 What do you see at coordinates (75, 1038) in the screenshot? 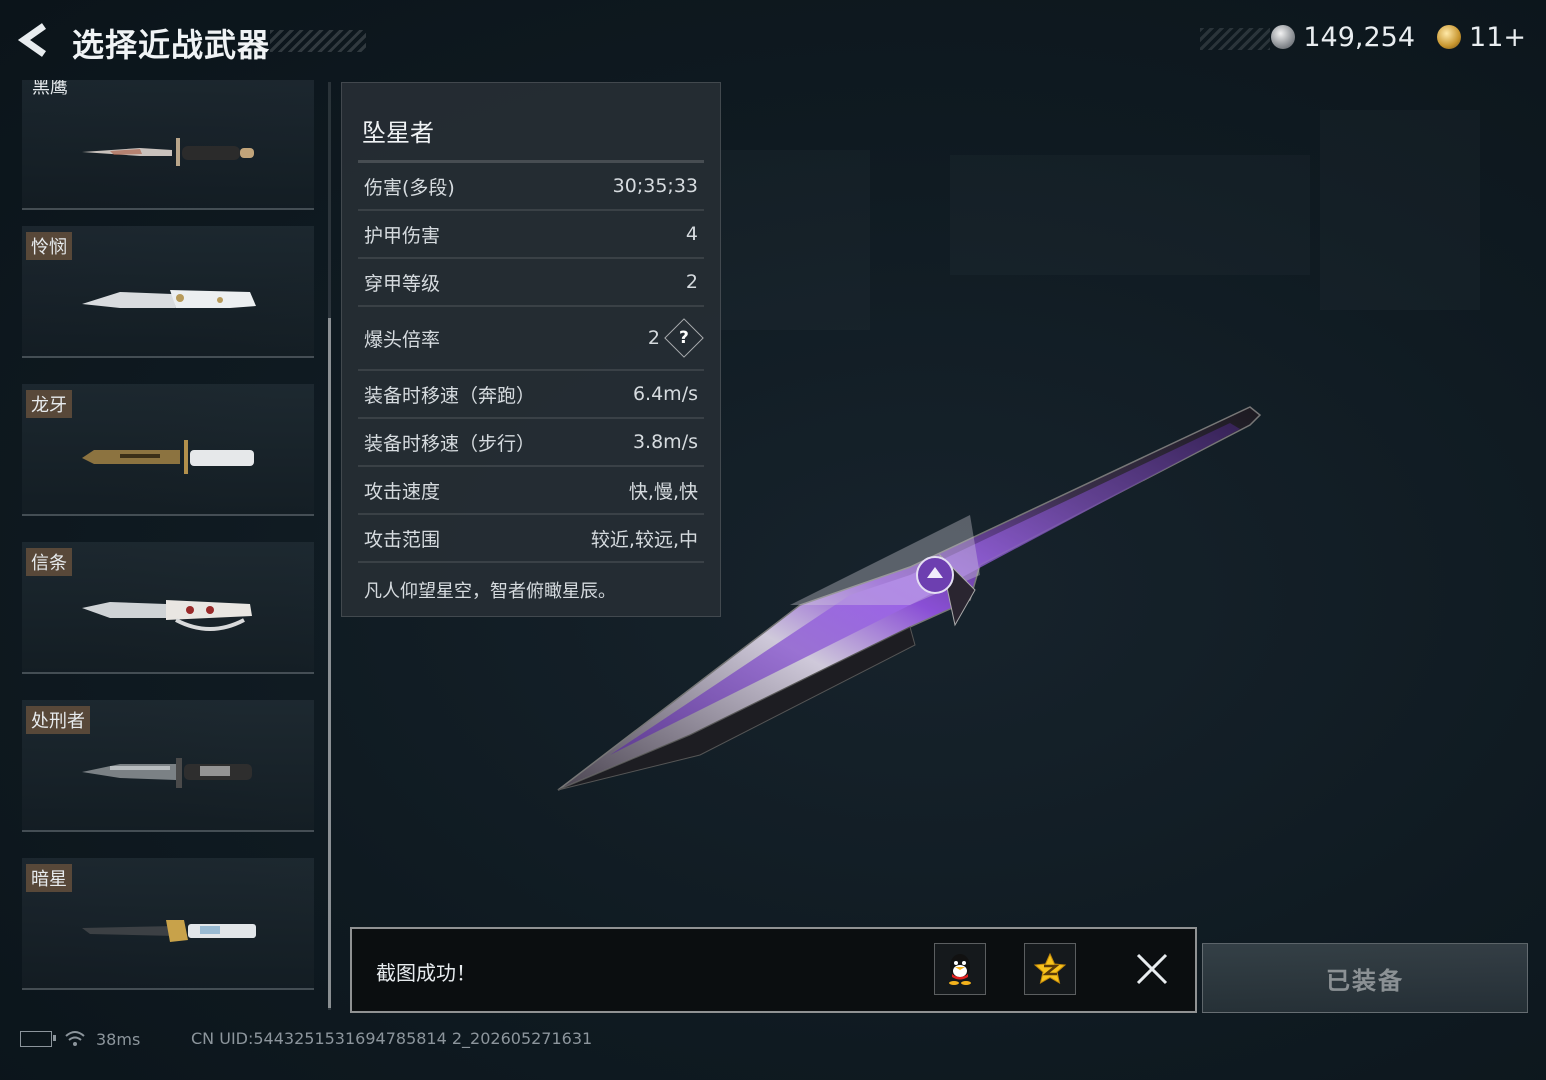
I see `wifi-icon` at bounding box center [75, 1038].